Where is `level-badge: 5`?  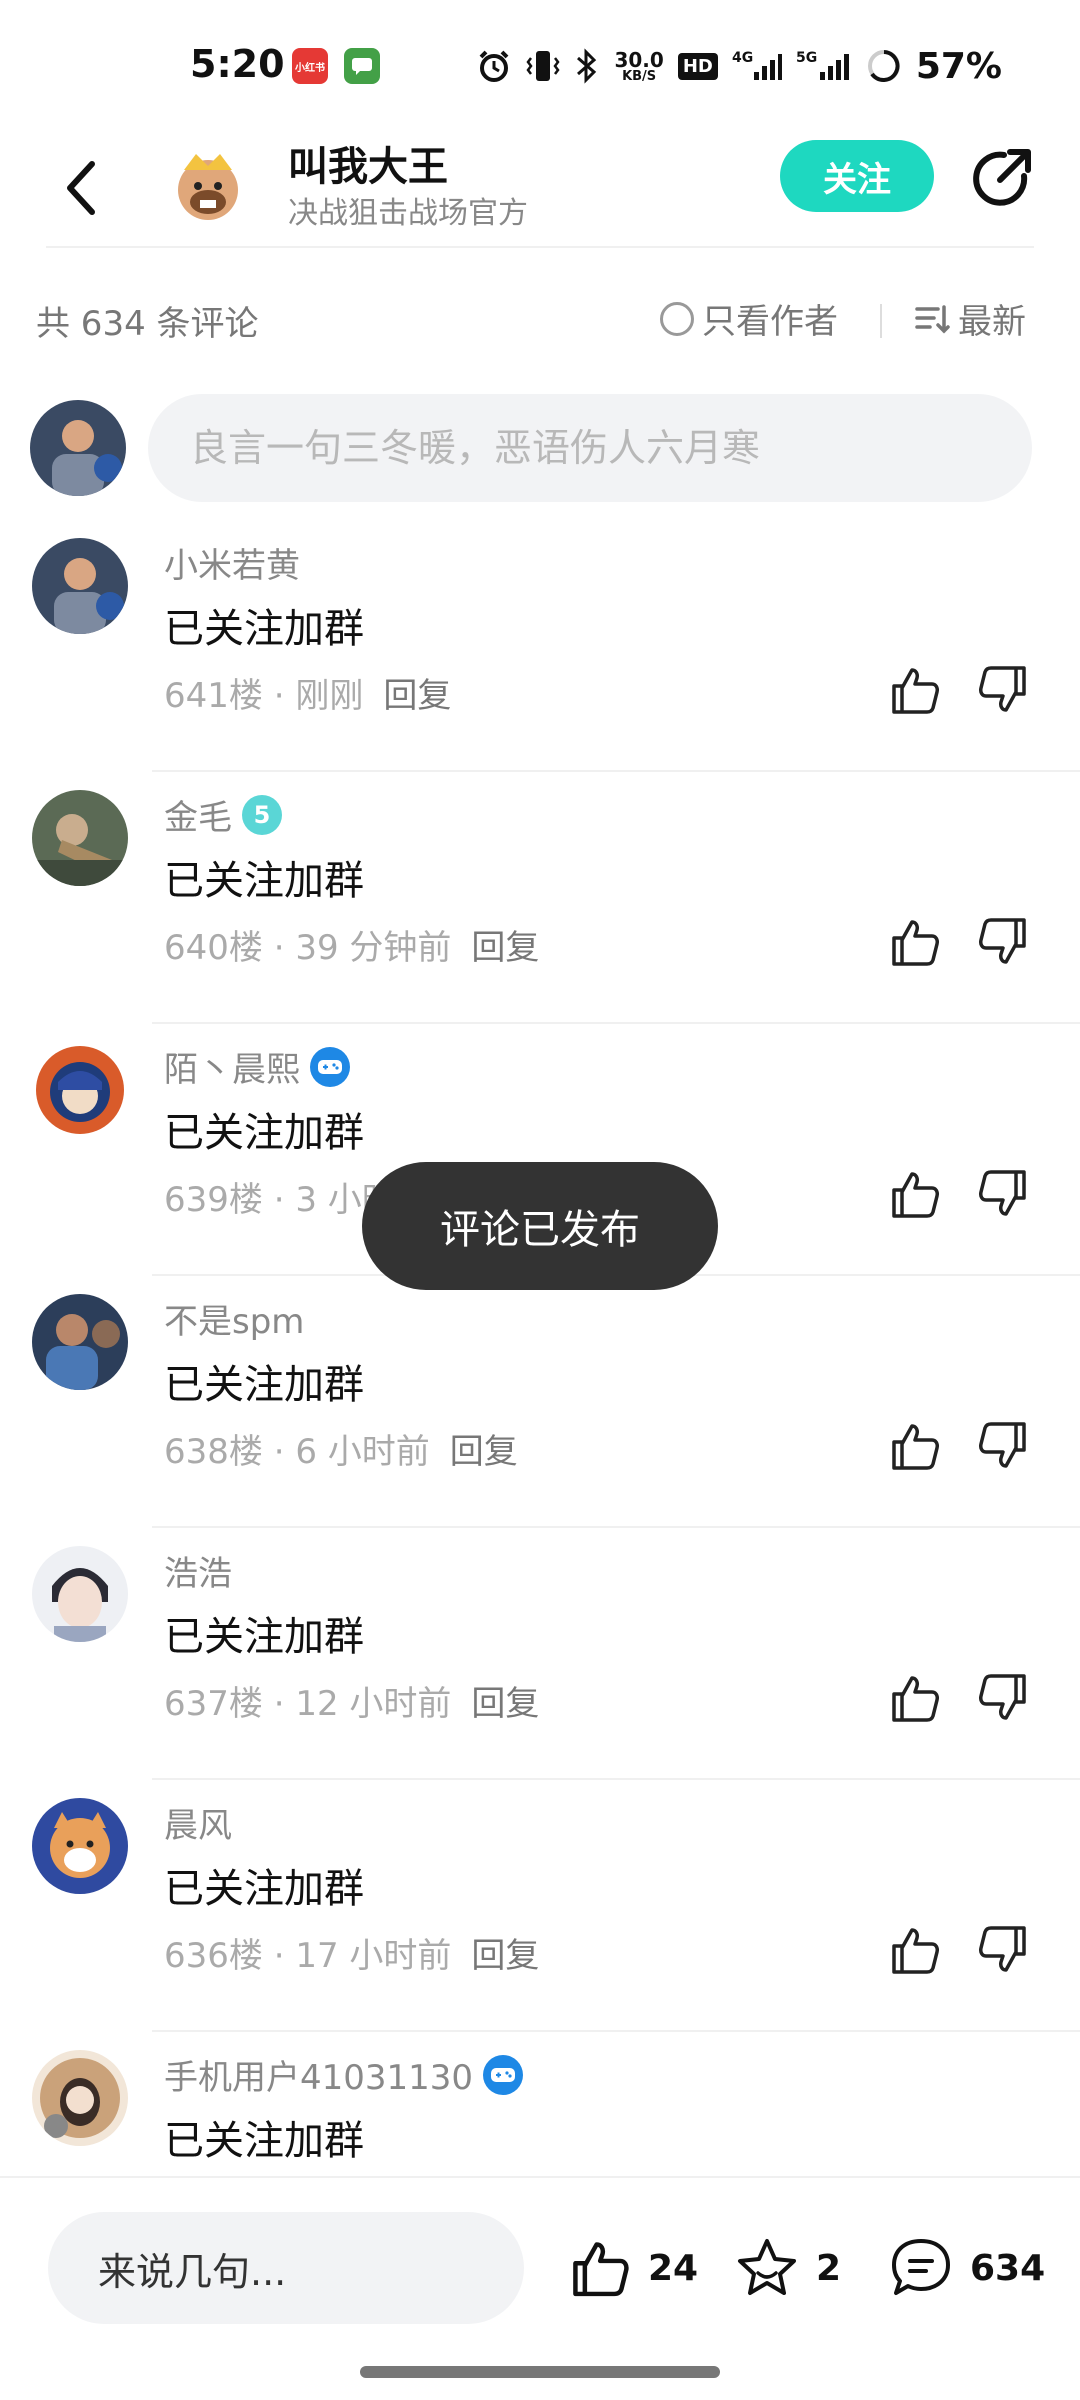
level-badge: 5 is located at coordinates (262, 814).